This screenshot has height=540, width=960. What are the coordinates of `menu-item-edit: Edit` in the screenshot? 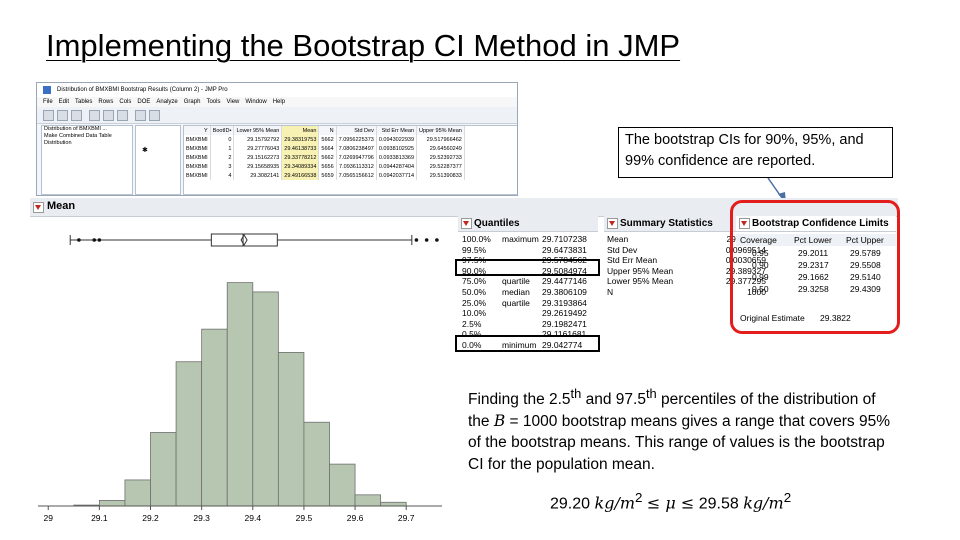 It's located at (64, 102).